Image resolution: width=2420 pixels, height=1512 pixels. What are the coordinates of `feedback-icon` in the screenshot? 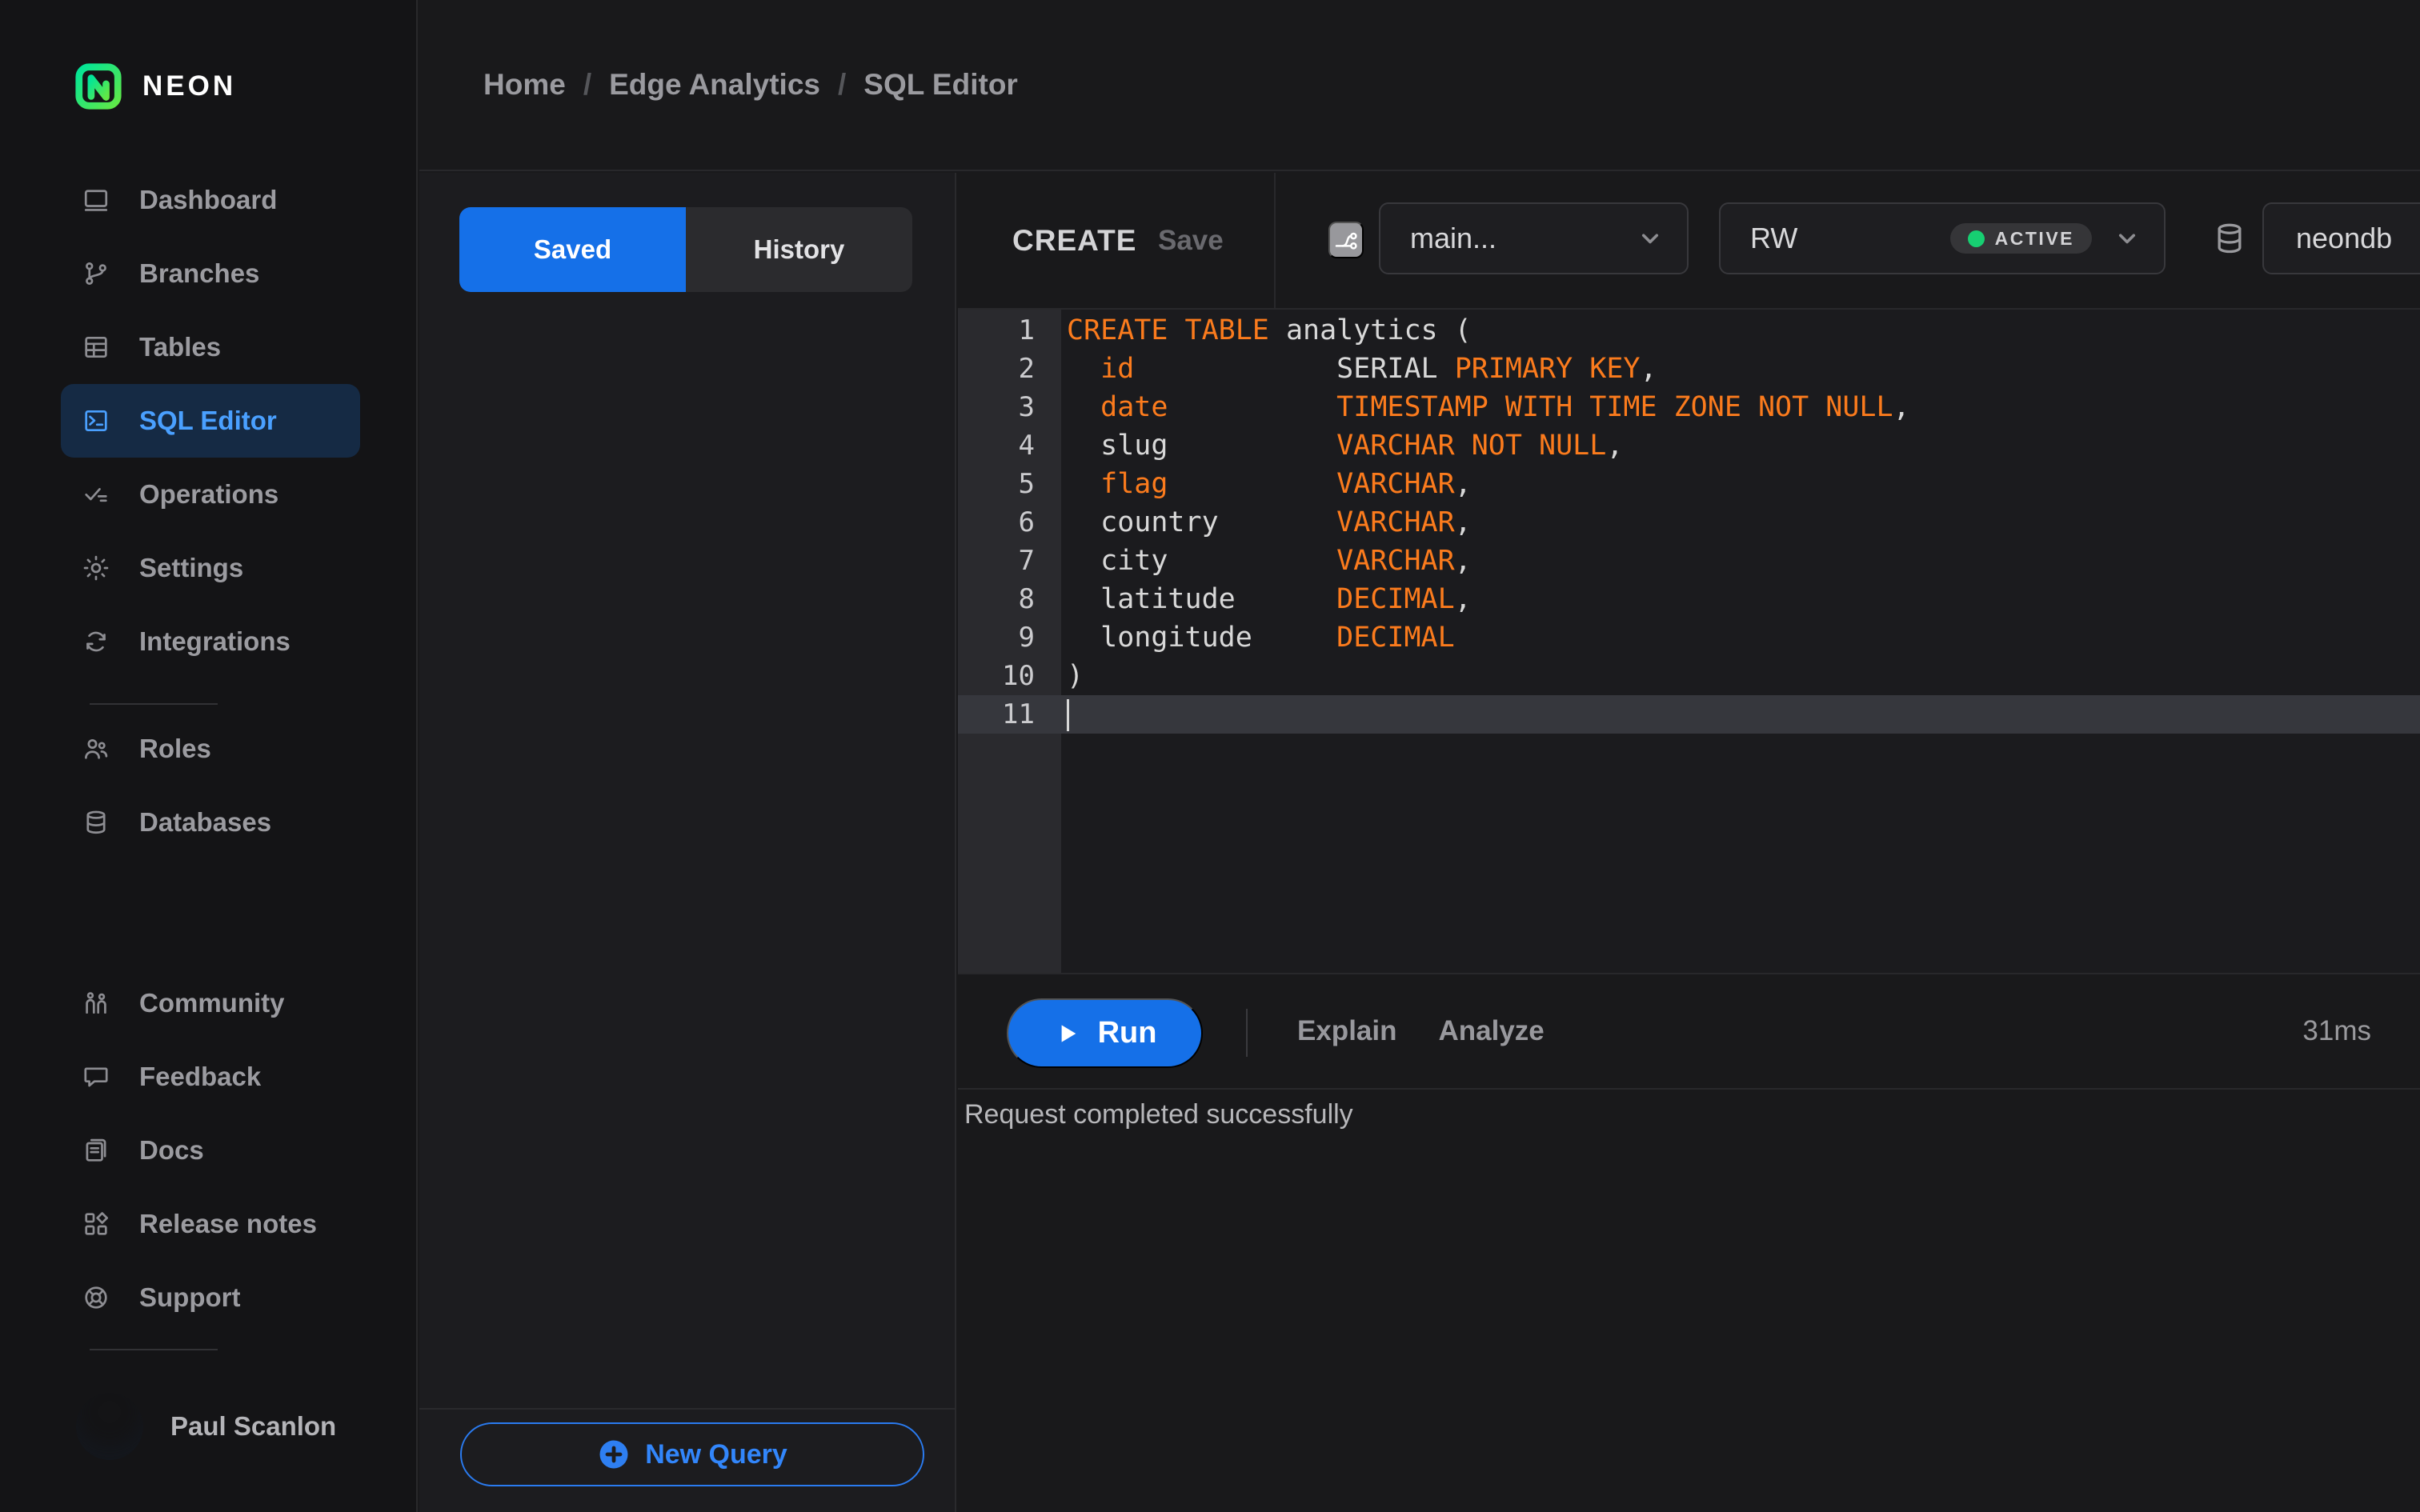 It's located at (96, 1076).